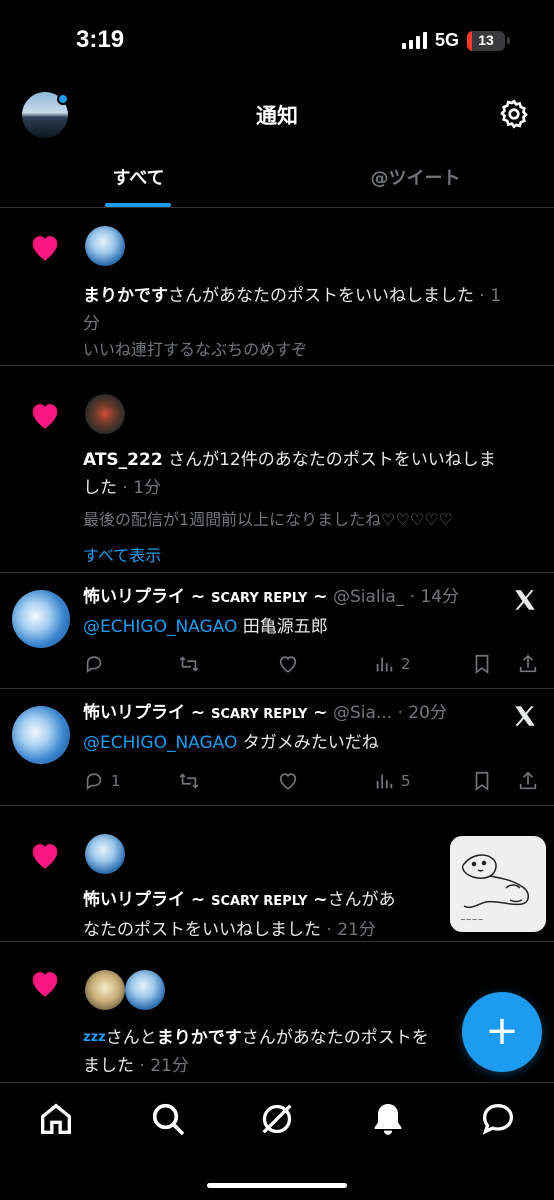 This screenshot has height=1200, width=554. What do you see at coordinates (277, 1185) in the screenshot?
I see `home-indicator` at bounding box center [277, 1185].